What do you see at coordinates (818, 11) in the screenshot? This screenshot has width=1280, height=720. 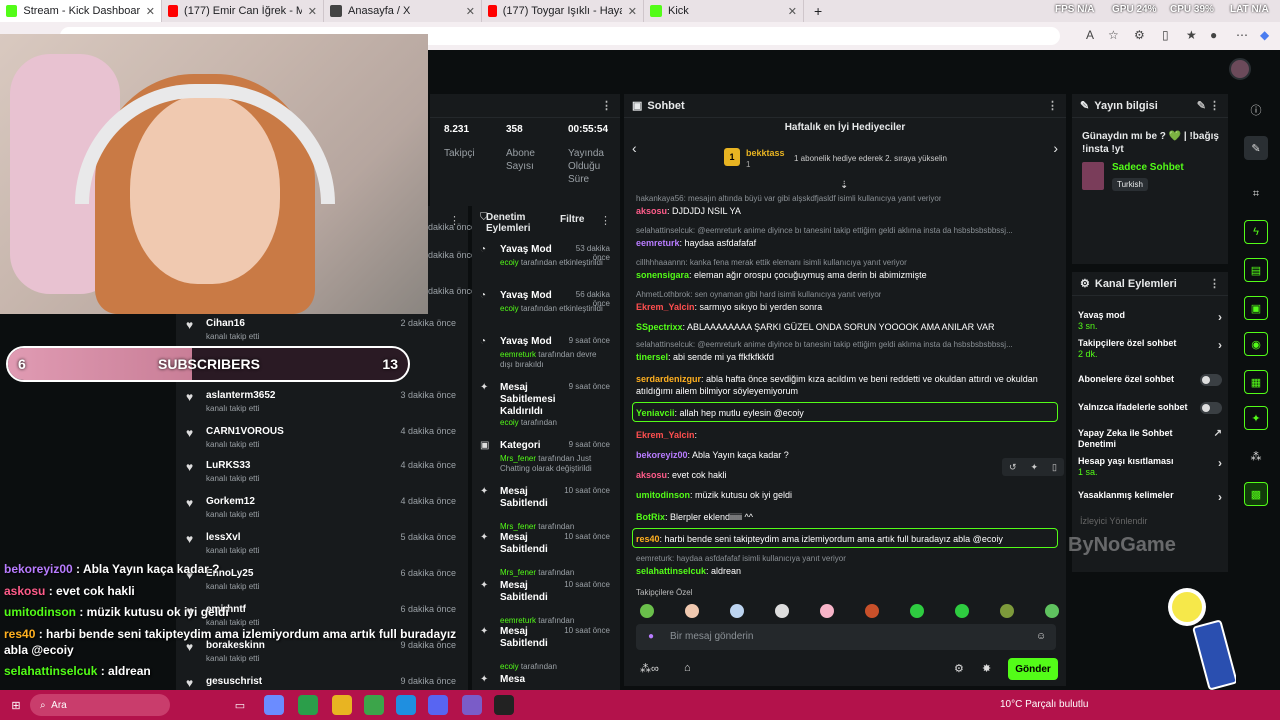 I see `new-tab-icon: +` at bounding box center [818, 11].